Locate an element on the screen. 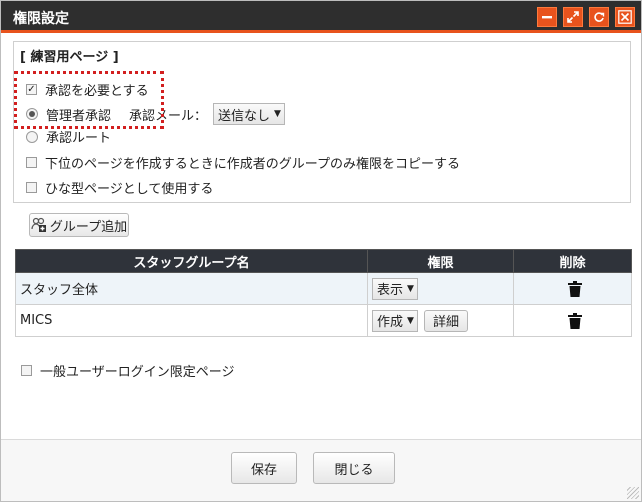 This screenshot has width=642, height=502. close-label: 閉じる is located at coordinates (354, 470).